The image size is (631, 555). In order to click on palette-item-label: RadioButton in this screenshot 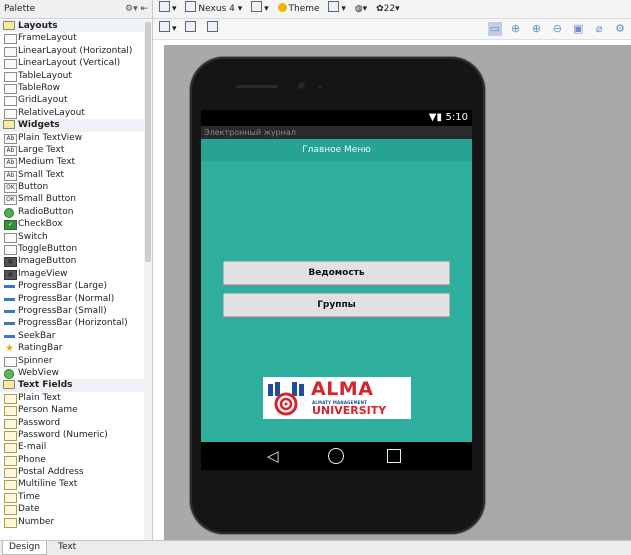, I will do `click(46, 211)`.